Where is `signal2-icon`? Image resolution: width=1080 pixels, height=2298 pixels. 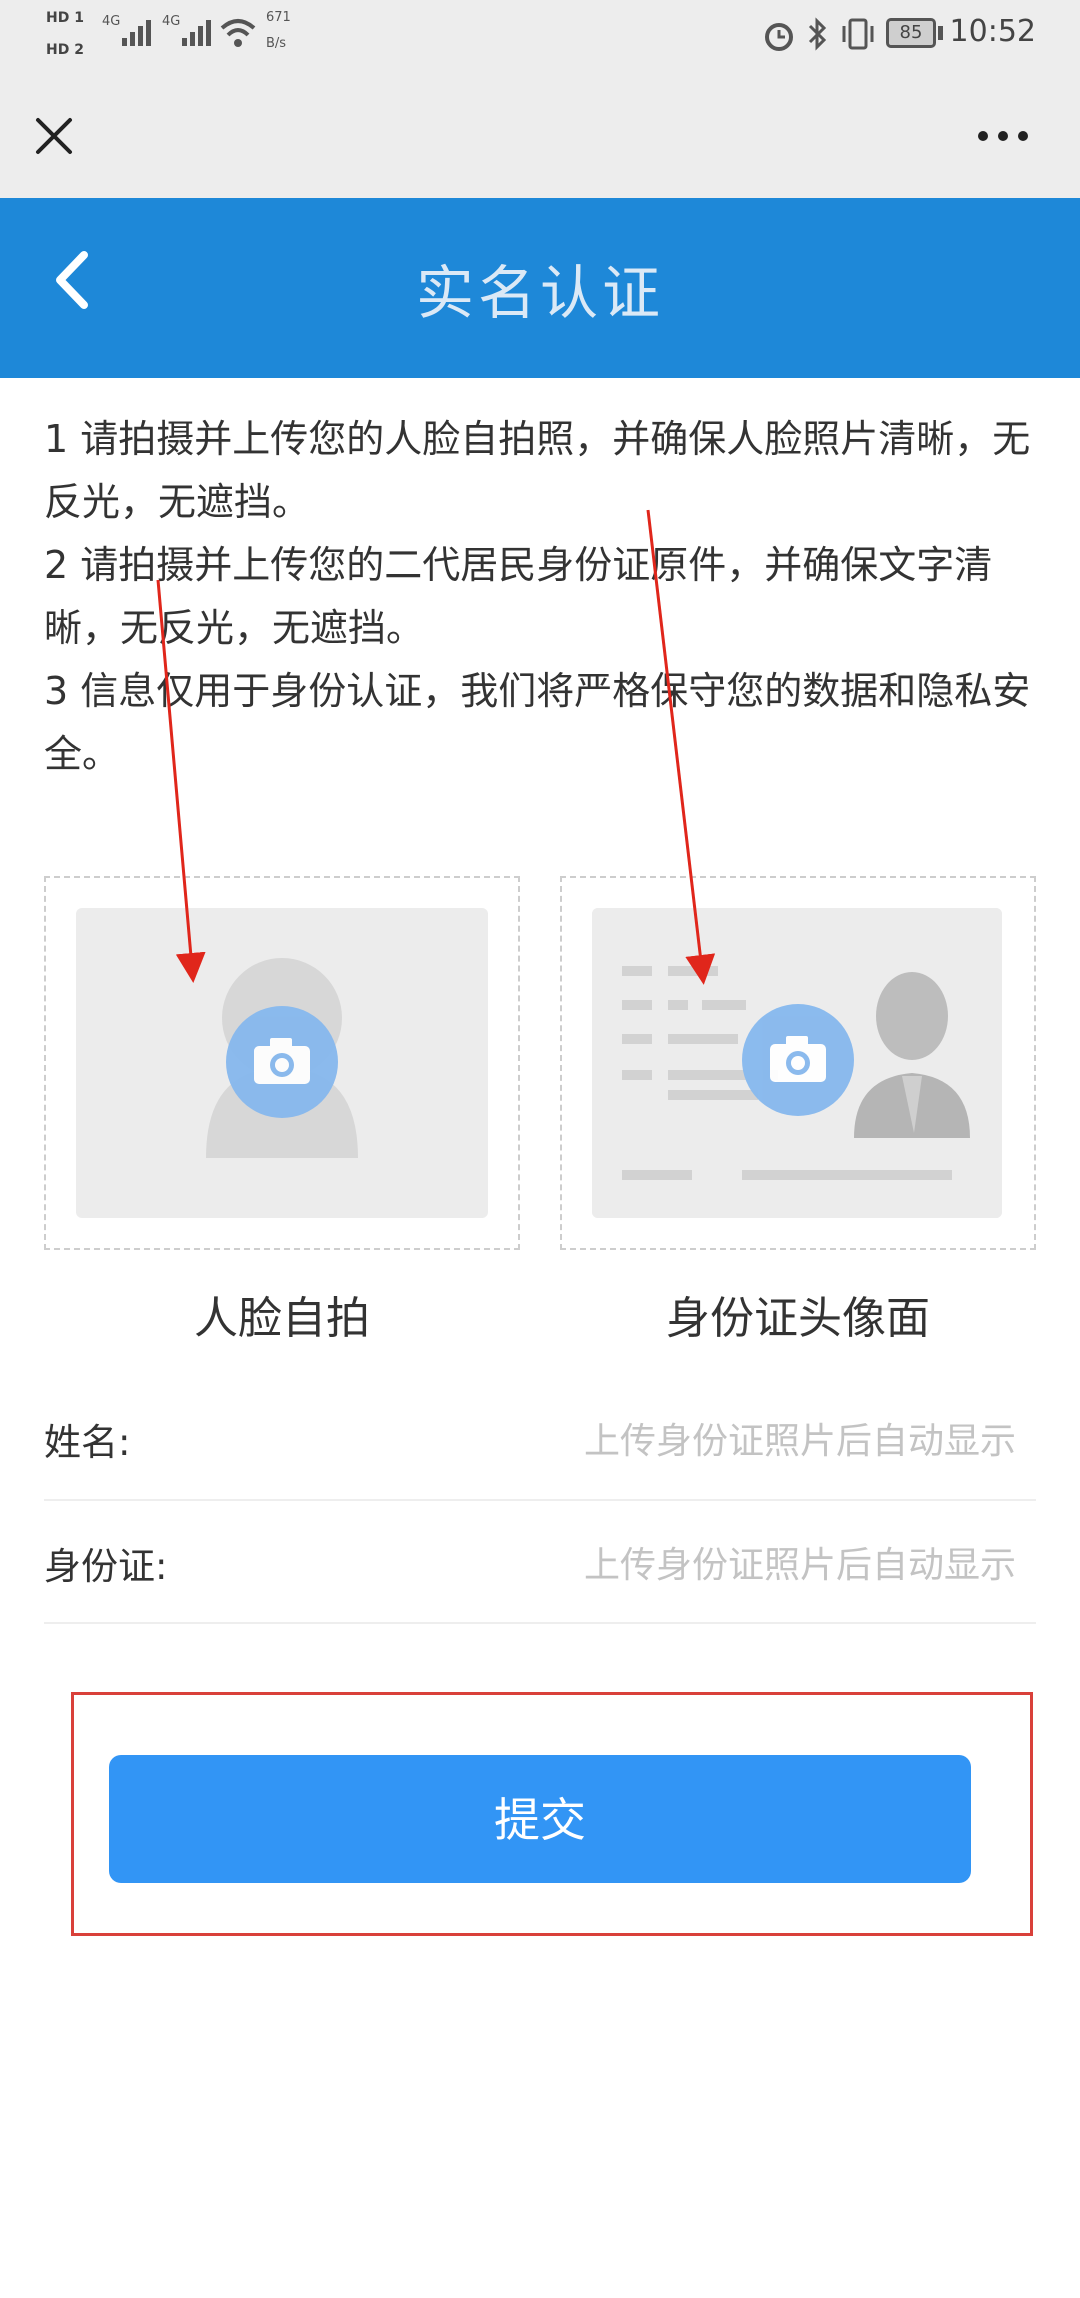 signal2-icon is located at coordinates (196, 33).